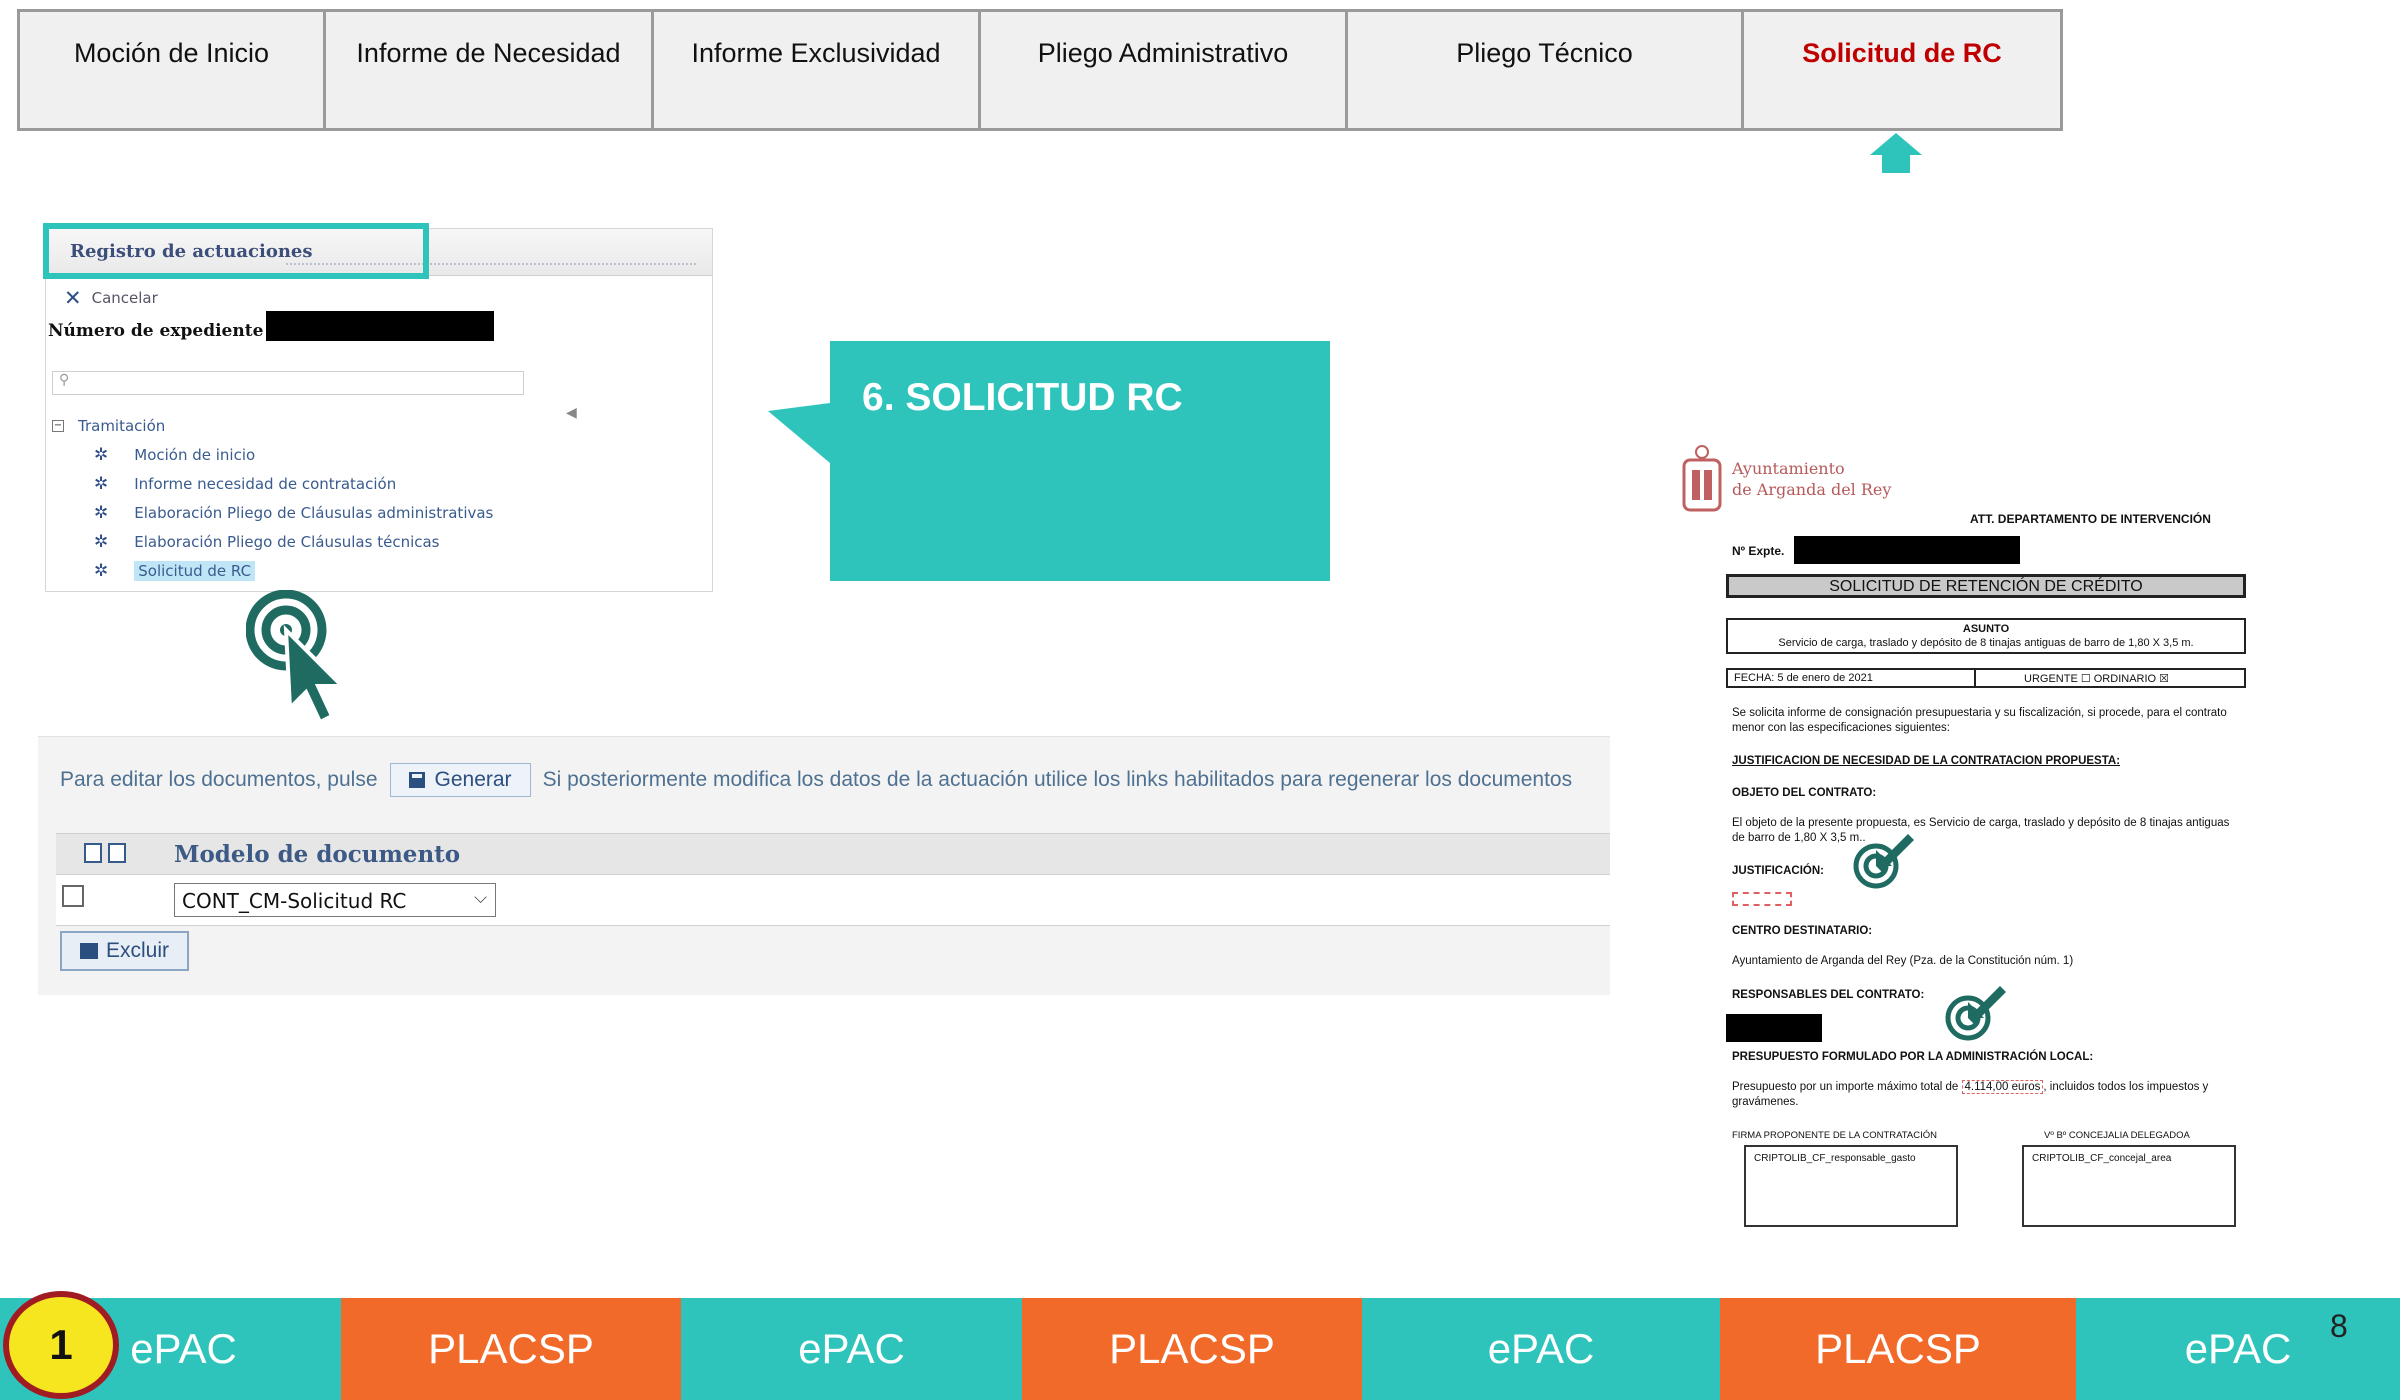 This screenshot has width=2400, height=1400. What do you see at coordinates (93, 853) in the screenshot?
I see `check-all-icon` at bounding box center [93, 853].